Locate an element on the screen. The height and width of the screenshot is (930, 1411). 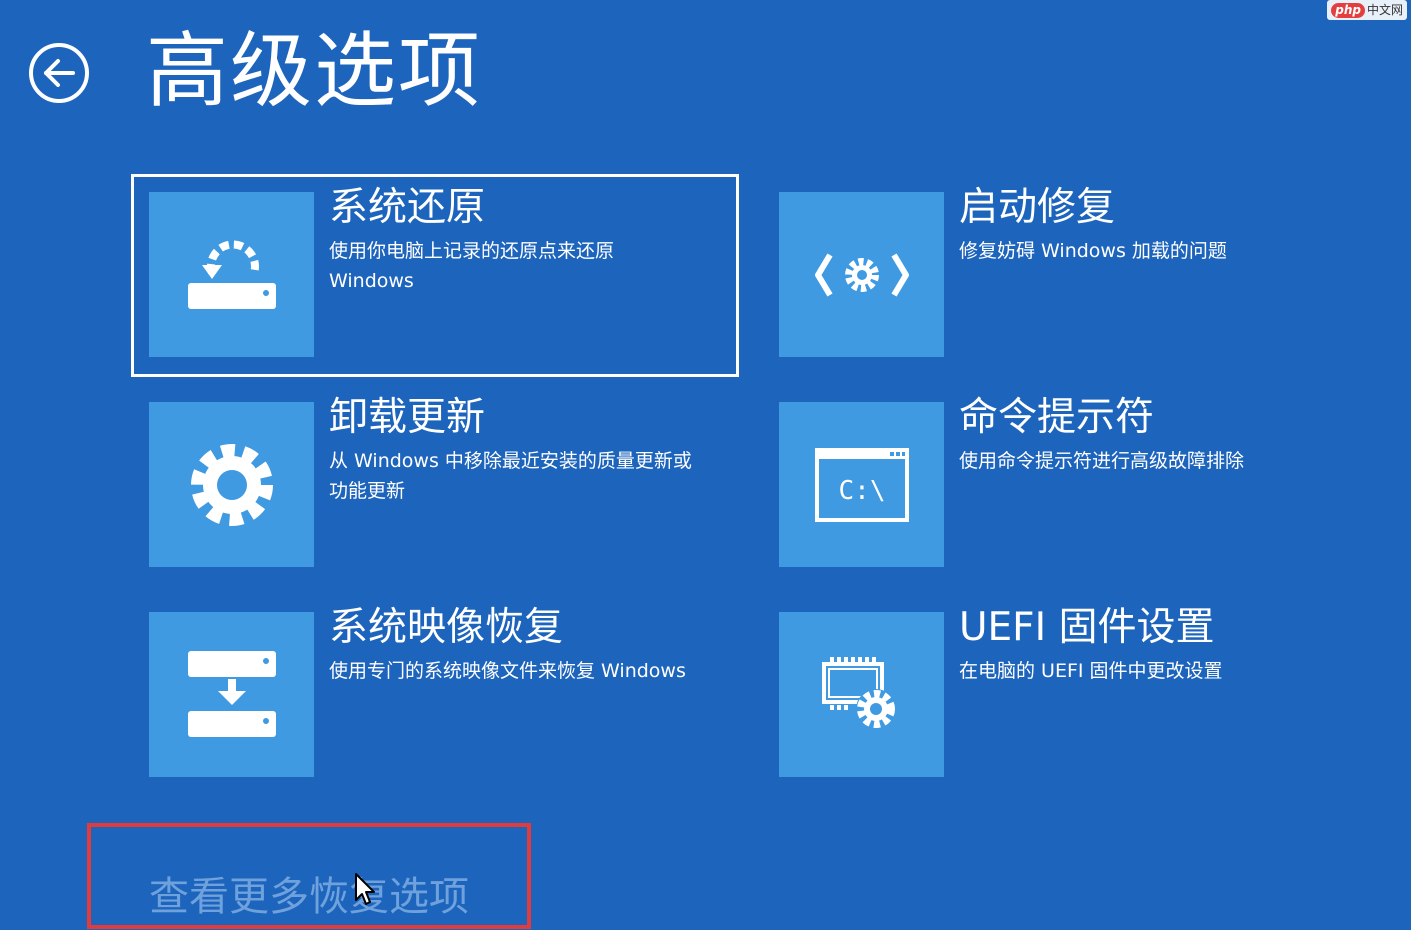
watermark-text: 中文网 is located at coordinates (1384, 9).